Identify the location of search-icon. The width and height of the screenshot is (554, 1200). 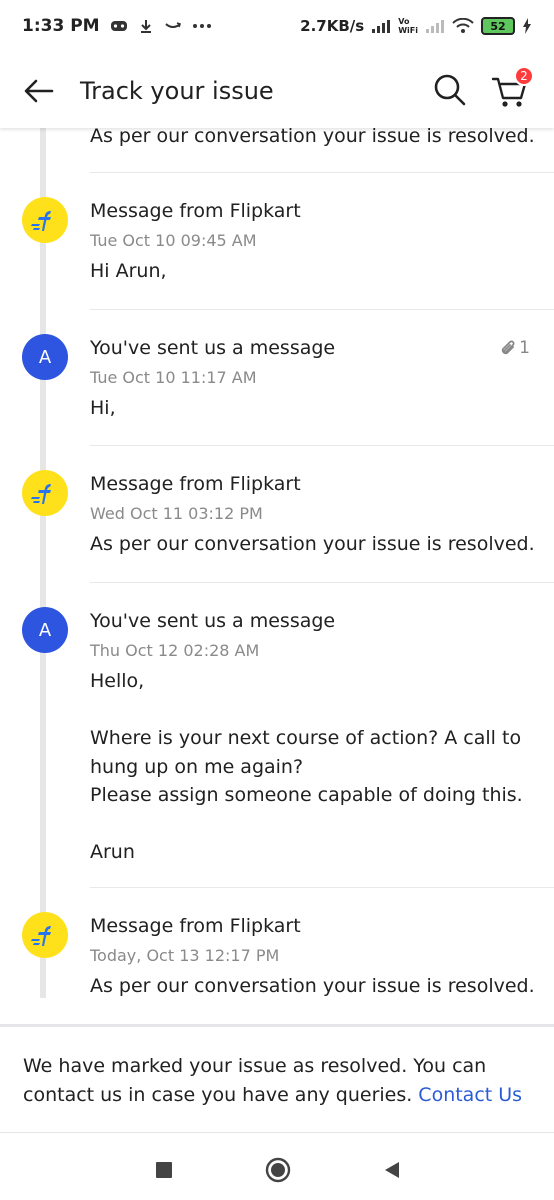
(450, 90).